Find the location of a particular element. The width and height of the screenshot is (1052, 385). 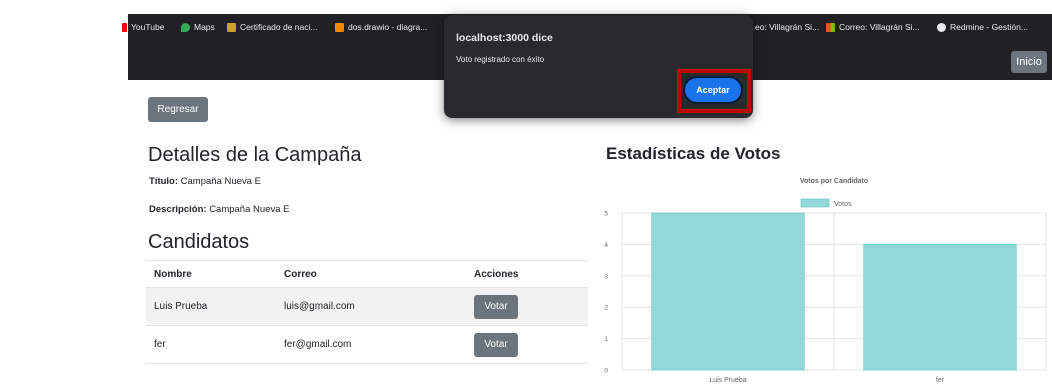

bookmark-maps: Maps is located at coordinates (198, 27).